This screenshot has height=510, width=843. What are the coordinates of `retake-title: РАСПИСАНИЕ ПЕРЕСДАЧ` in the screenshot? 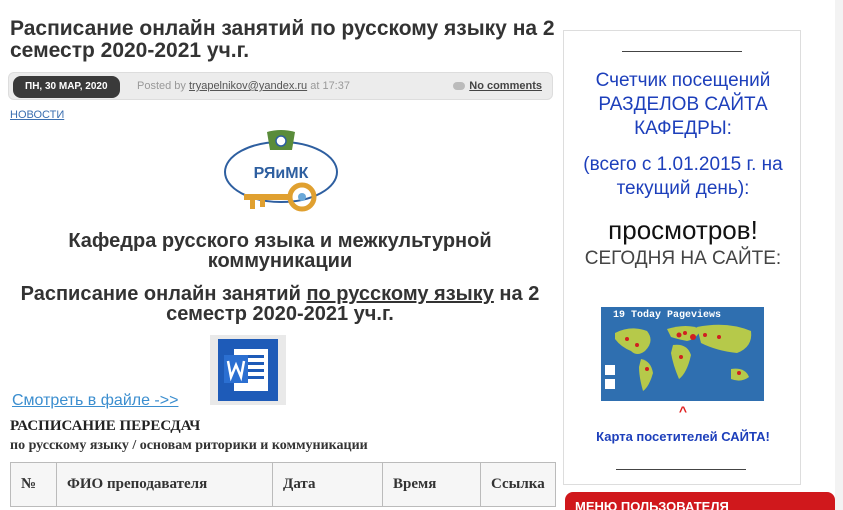 It's located at (105, 426).